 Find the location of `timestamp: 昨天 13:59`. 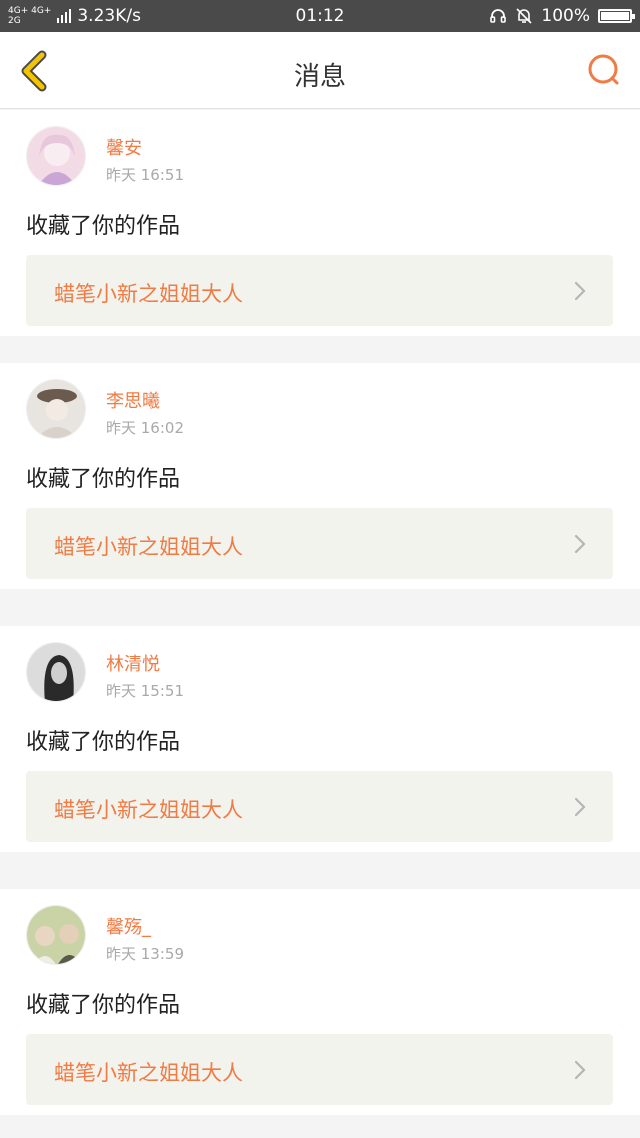

timestamp: 昨天 13:59 is located at coordinates (145, 954).